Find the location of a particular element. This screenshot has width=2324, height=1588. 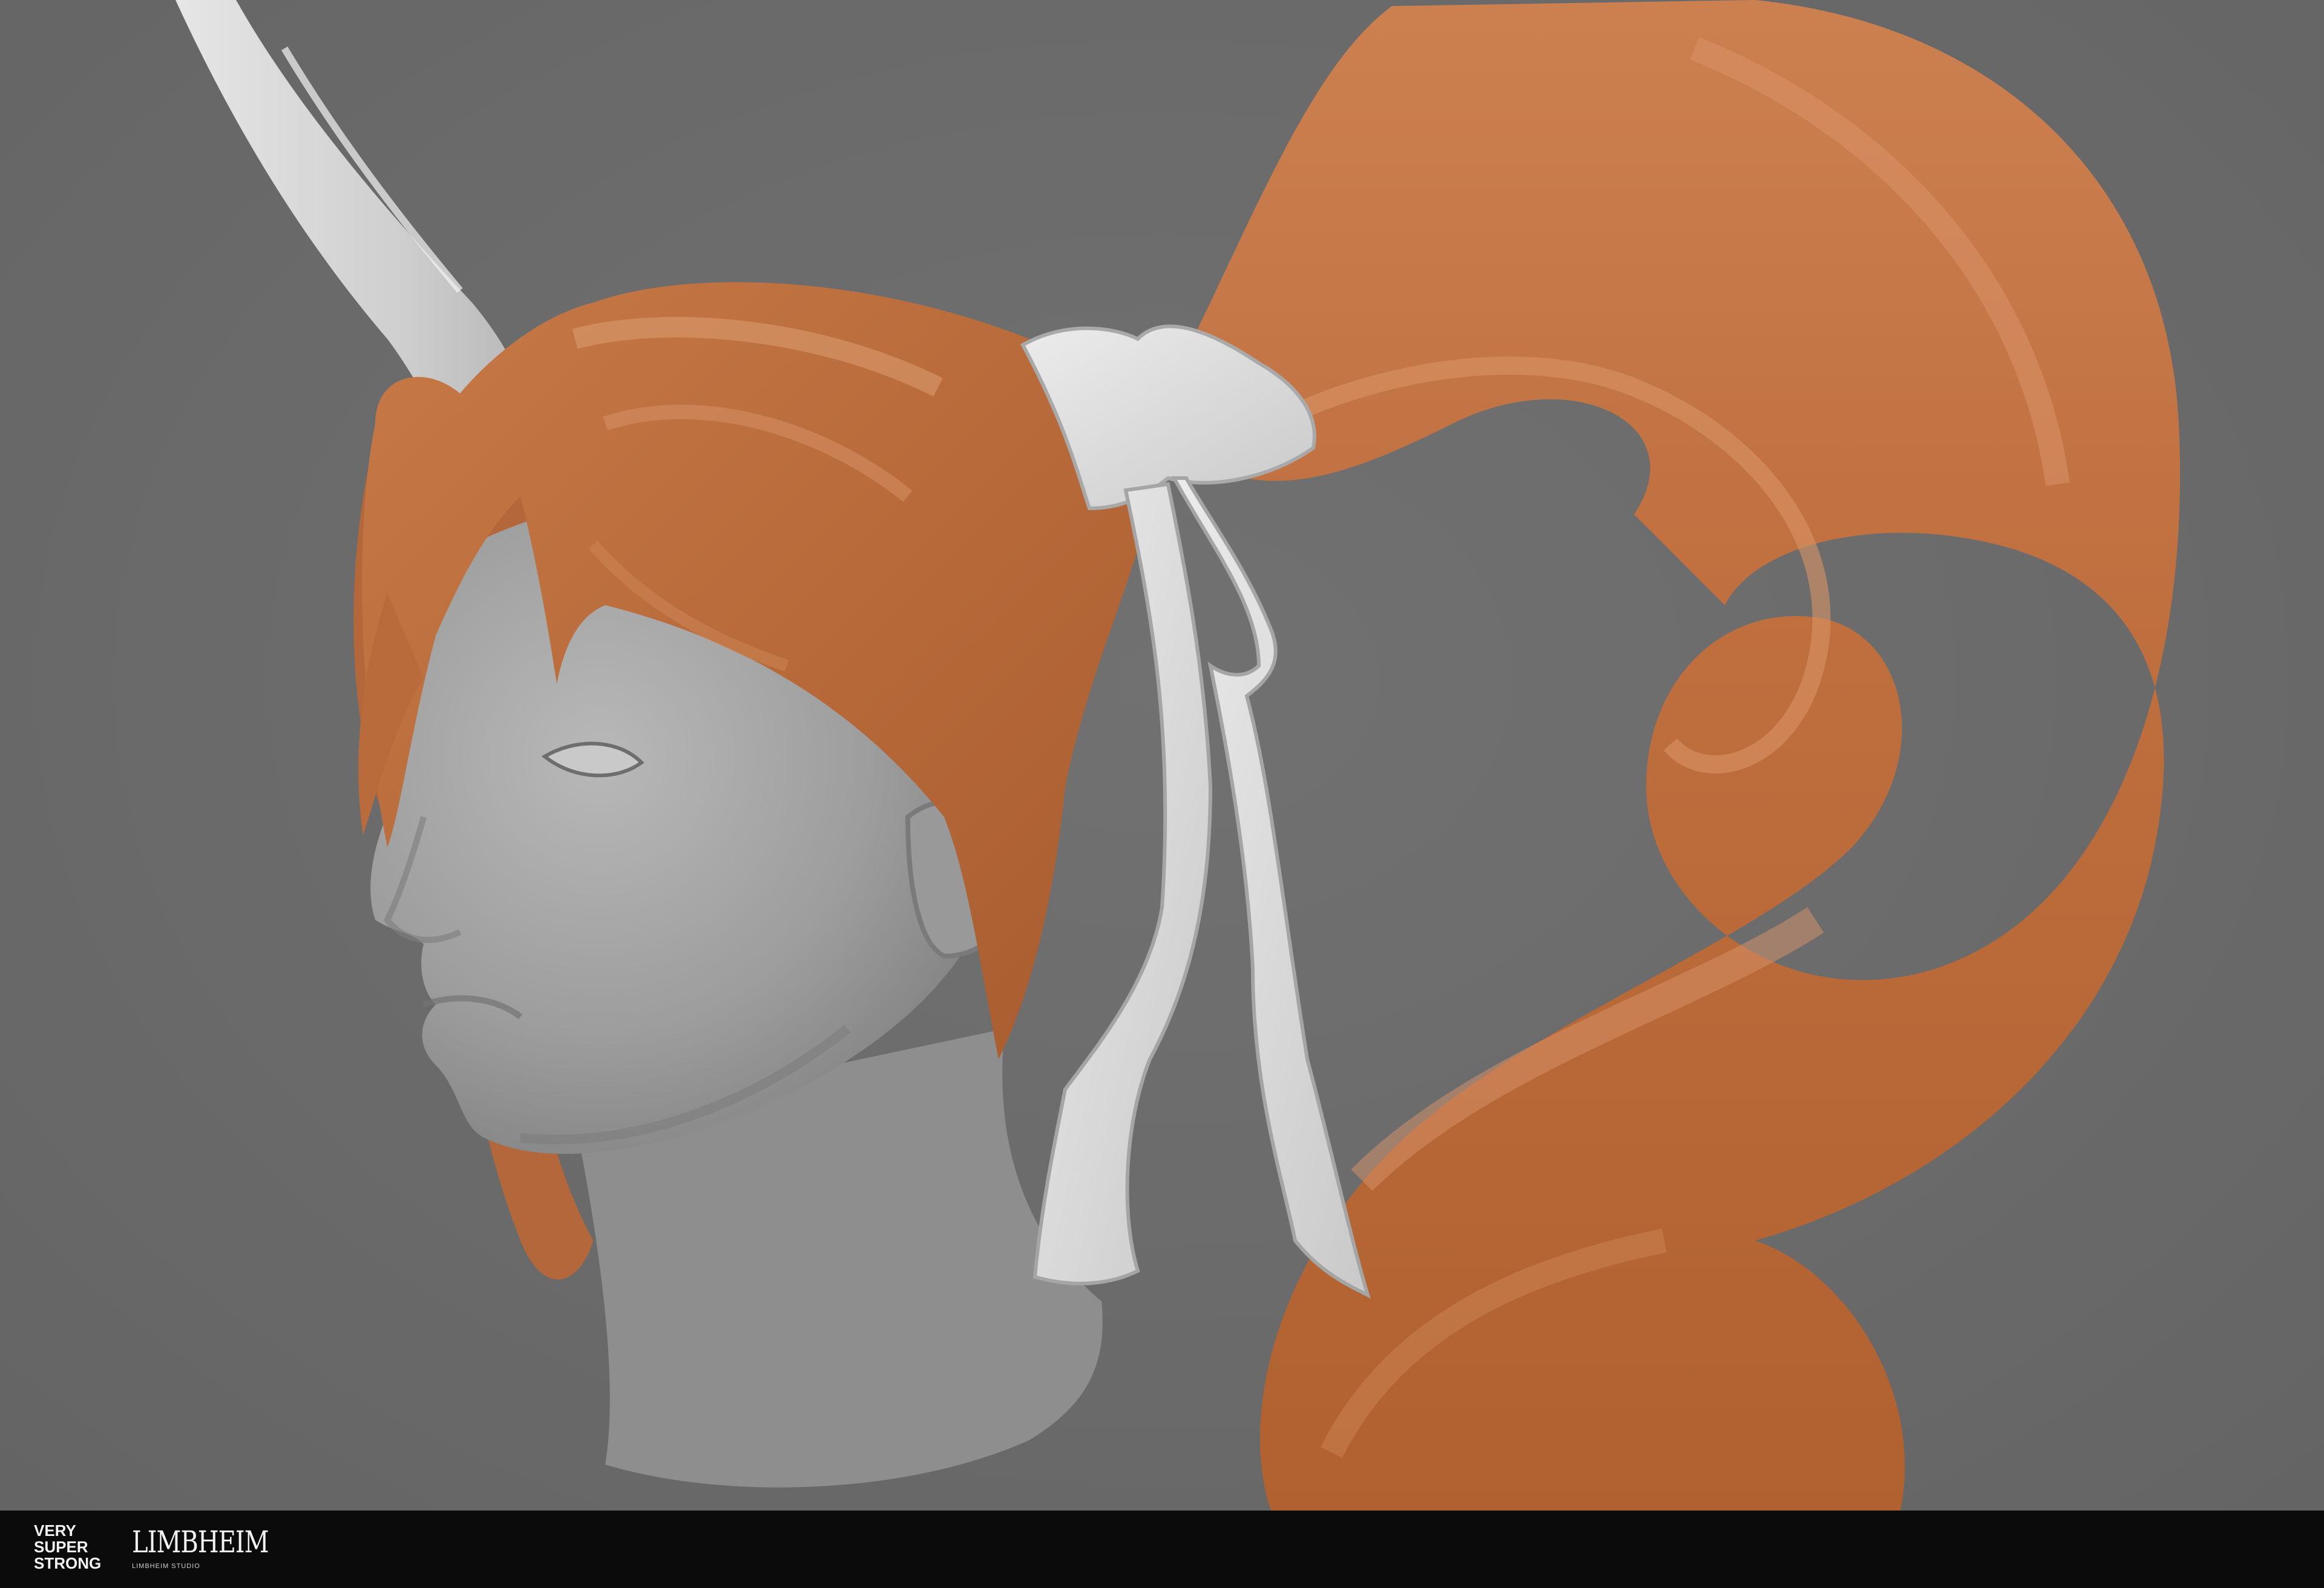

very-super-strong-logo: VERY SUPER STRONG is located at coordinates (76, 1550).